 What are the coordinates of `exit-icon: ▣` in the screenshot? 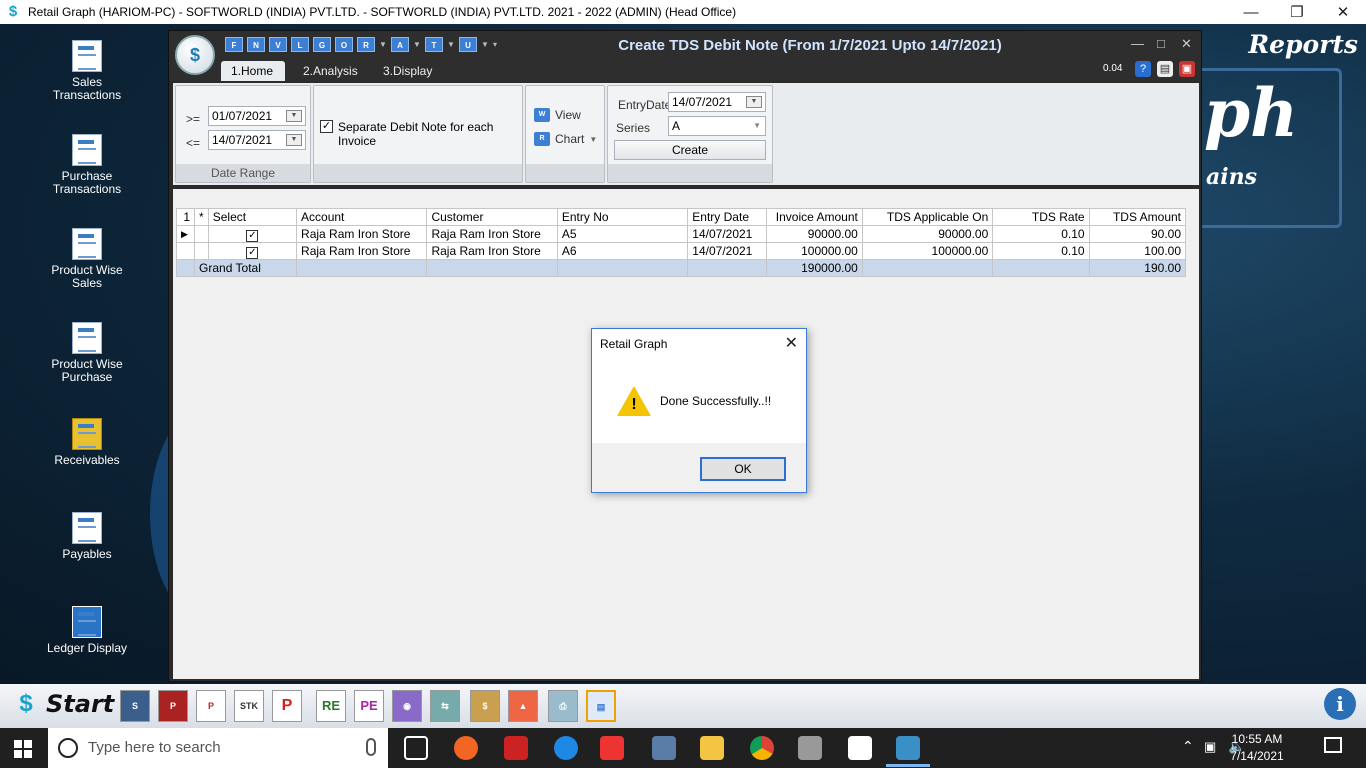 It's located at (1187, 69).